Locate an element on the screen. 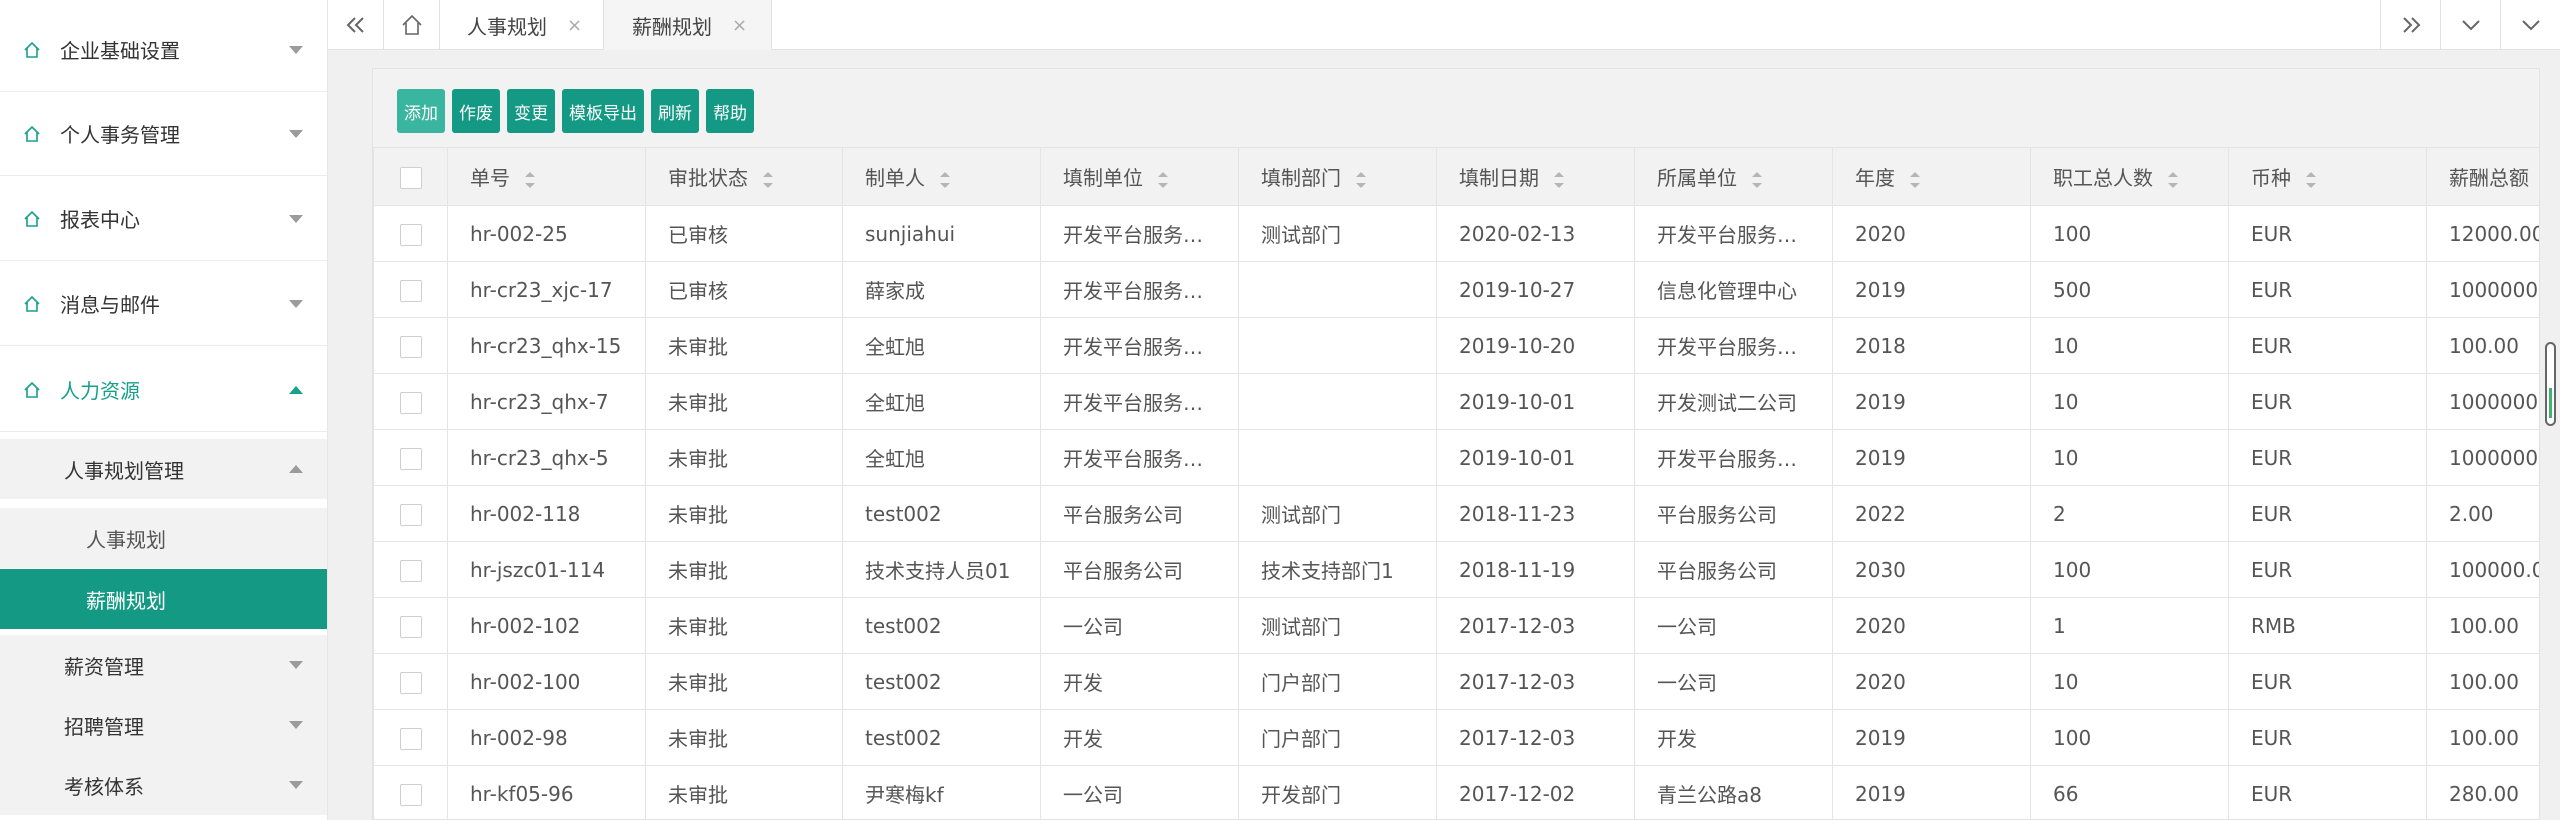 The image size is (2560, 820). menu-messages-mail: 消息与邮件 is located at coordinates (163, 304).